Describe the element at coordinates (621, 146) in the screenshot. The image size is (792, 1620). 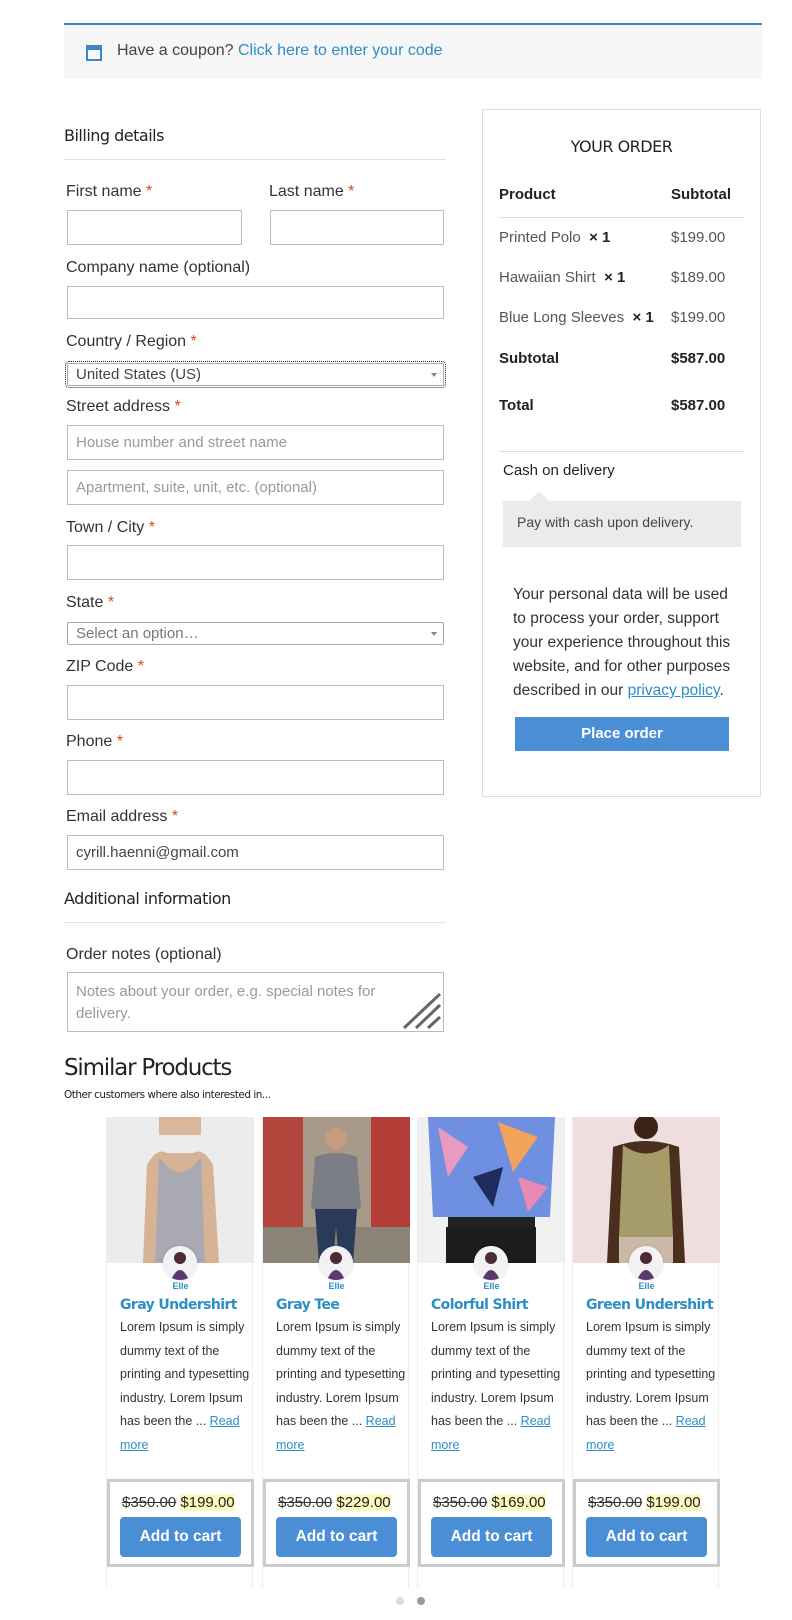
I see `order-title: YOUR ORDER` at that location.